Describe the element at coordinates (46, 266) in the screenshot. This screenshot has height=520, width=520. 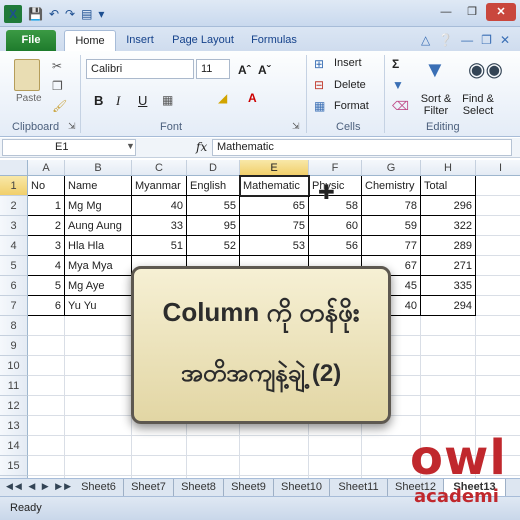
I see `table-cell: 4` at that location.